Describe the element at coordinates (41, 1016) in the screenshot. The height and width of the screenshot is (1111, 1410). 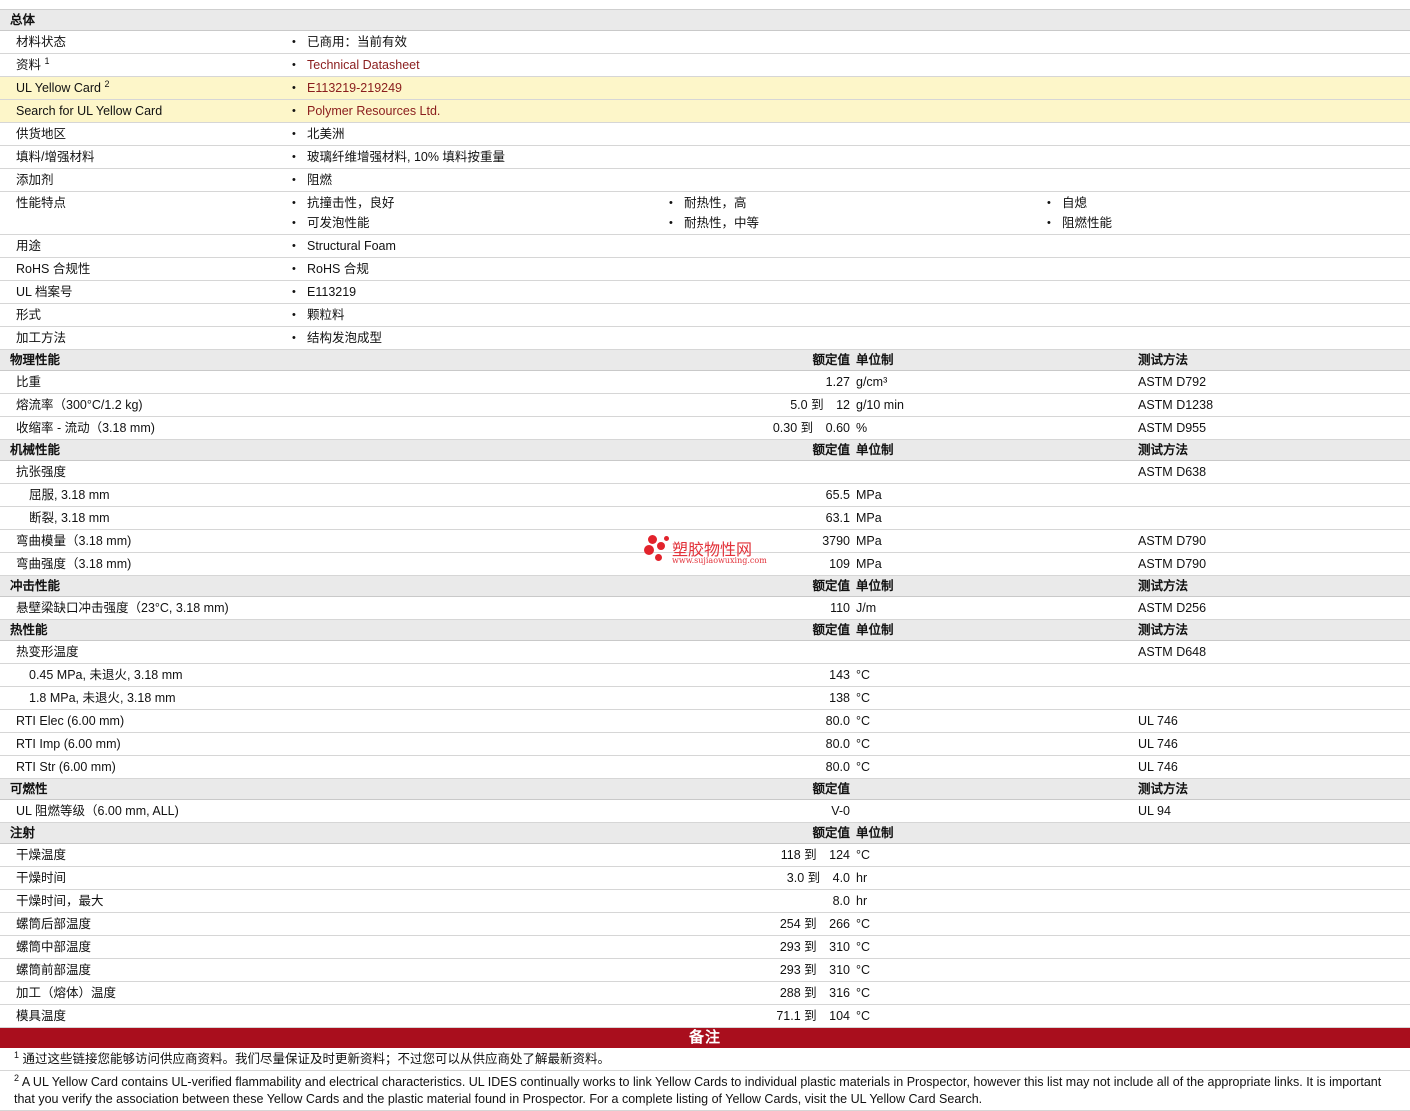
I see `property-label: 模具温度` at that location.